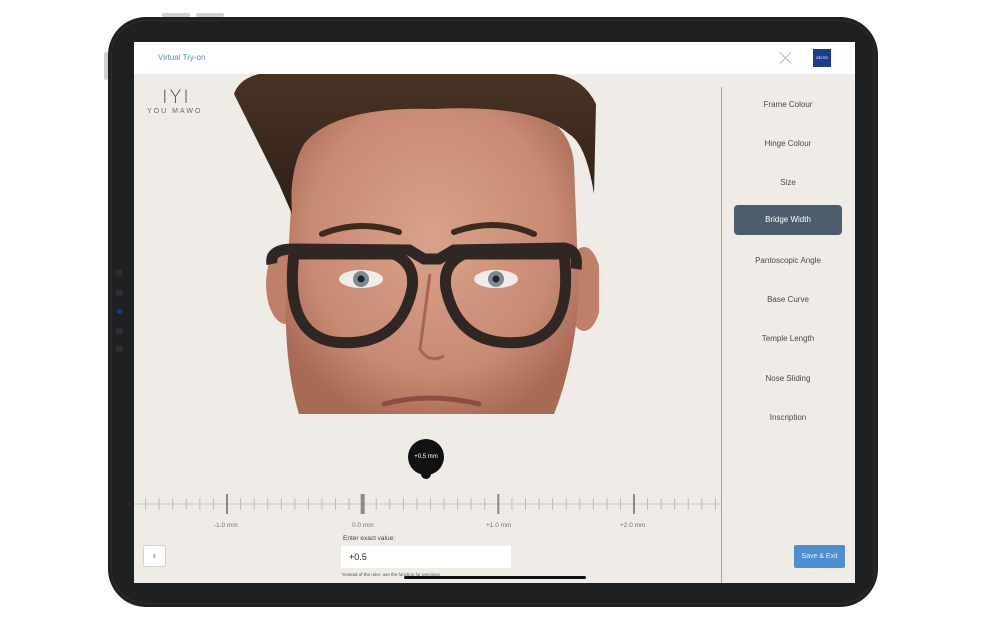 The height and width of the screenshot is (626, 1002). Describe the element at coordinates (788, 220) in the screenshot. I see `menu-item-bridge-width: Bridge Width` at that location.